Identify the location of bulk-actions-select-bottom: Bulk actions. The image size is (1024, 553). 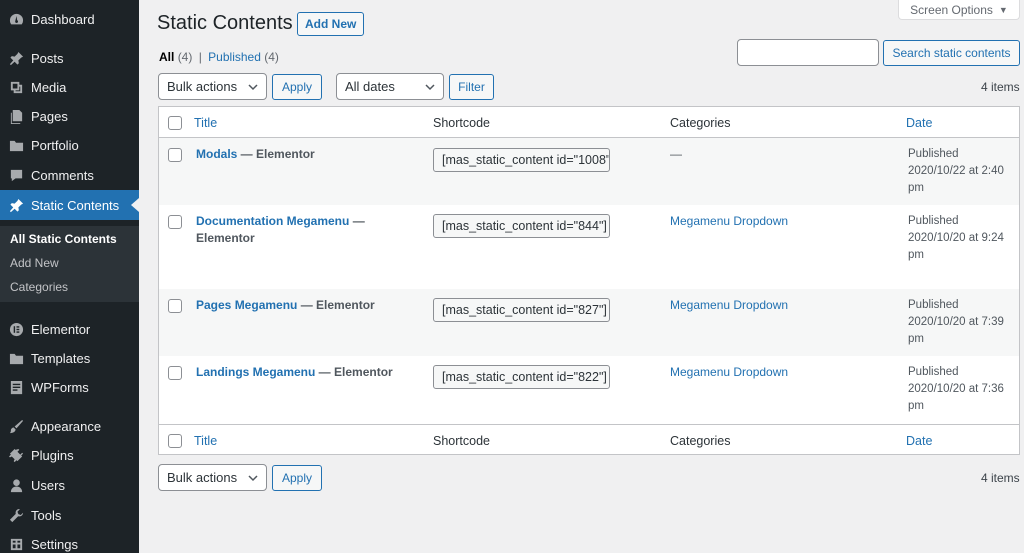
(212, 477).